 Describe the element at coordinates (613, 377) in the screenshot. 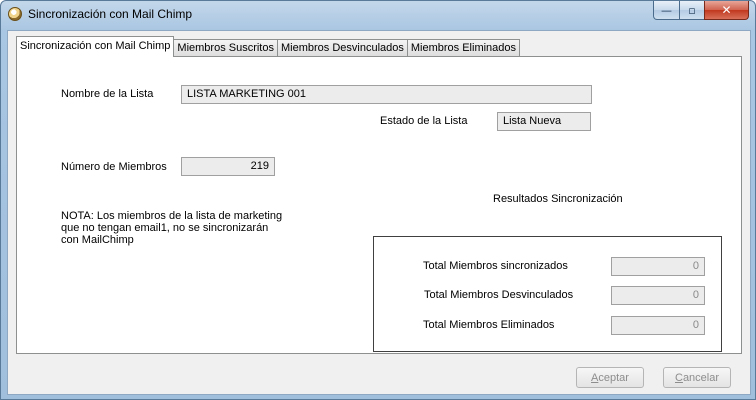

I see `accept-label: ceptar` at that location.